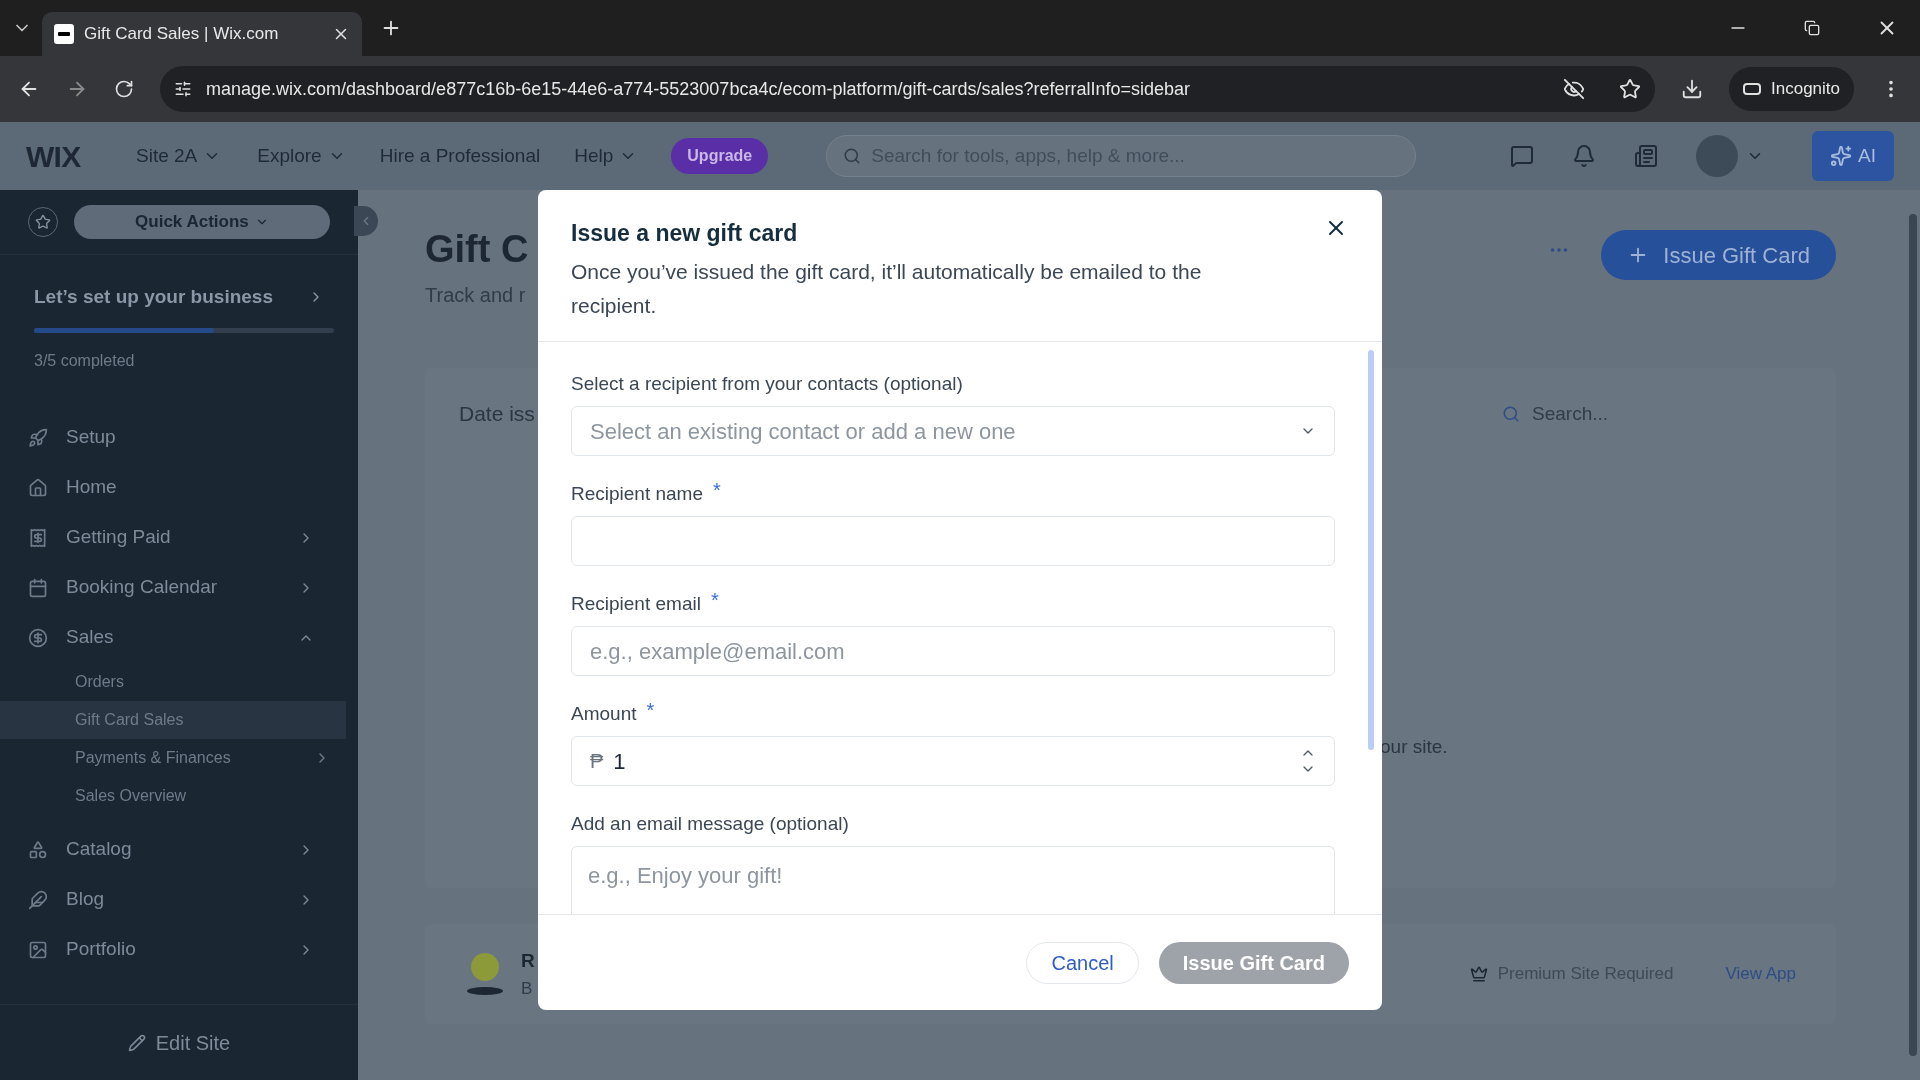 The height and width of the screenshot is (1080, 1920). What do you see at coordinates (637, 494) in the screenshot?
I see `field-label: Recipient name` at bounding box center [637, 494].